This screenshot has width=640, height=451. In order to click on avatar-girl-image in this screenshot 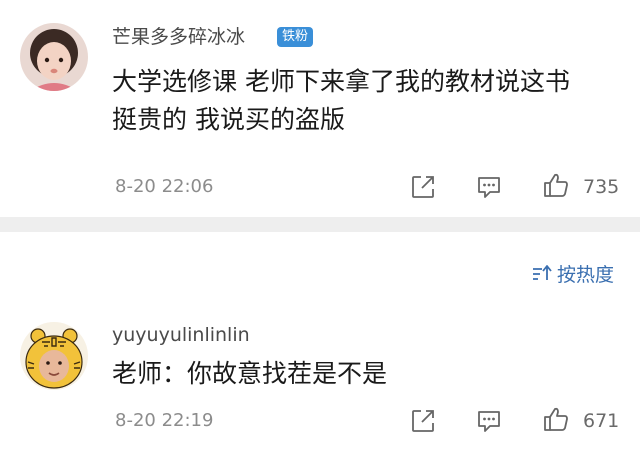, I will do `click(54, 57)`.